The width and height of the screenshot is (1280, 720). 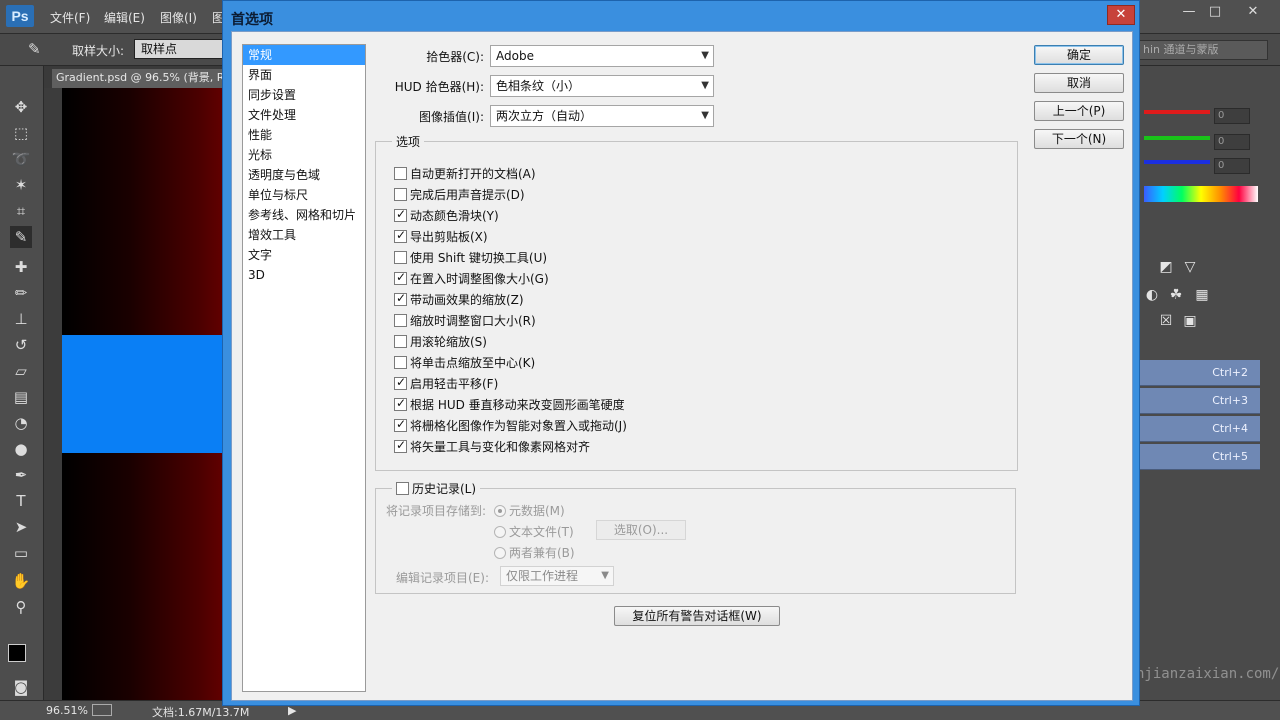 I want to click on next-button: 下一个(N), so click(x=1079, y=139).